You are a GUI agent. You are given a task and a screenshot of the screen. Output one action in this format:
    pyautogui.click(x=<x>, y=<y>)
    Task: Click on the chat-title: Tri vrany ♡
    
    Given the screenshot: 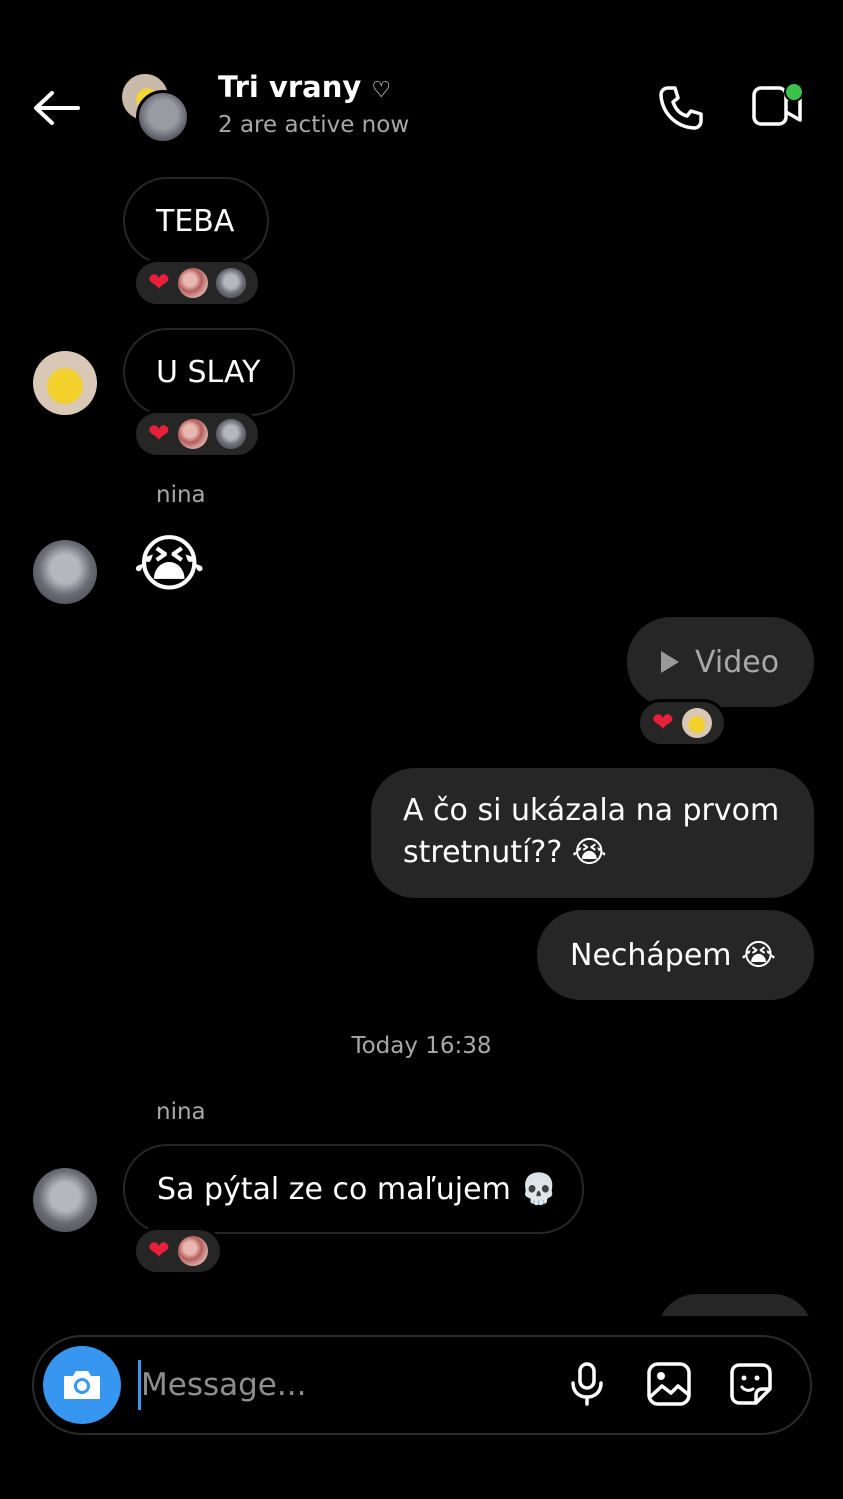 What is the action you would take?
    pyautogui.click(x=304, y=87)
    